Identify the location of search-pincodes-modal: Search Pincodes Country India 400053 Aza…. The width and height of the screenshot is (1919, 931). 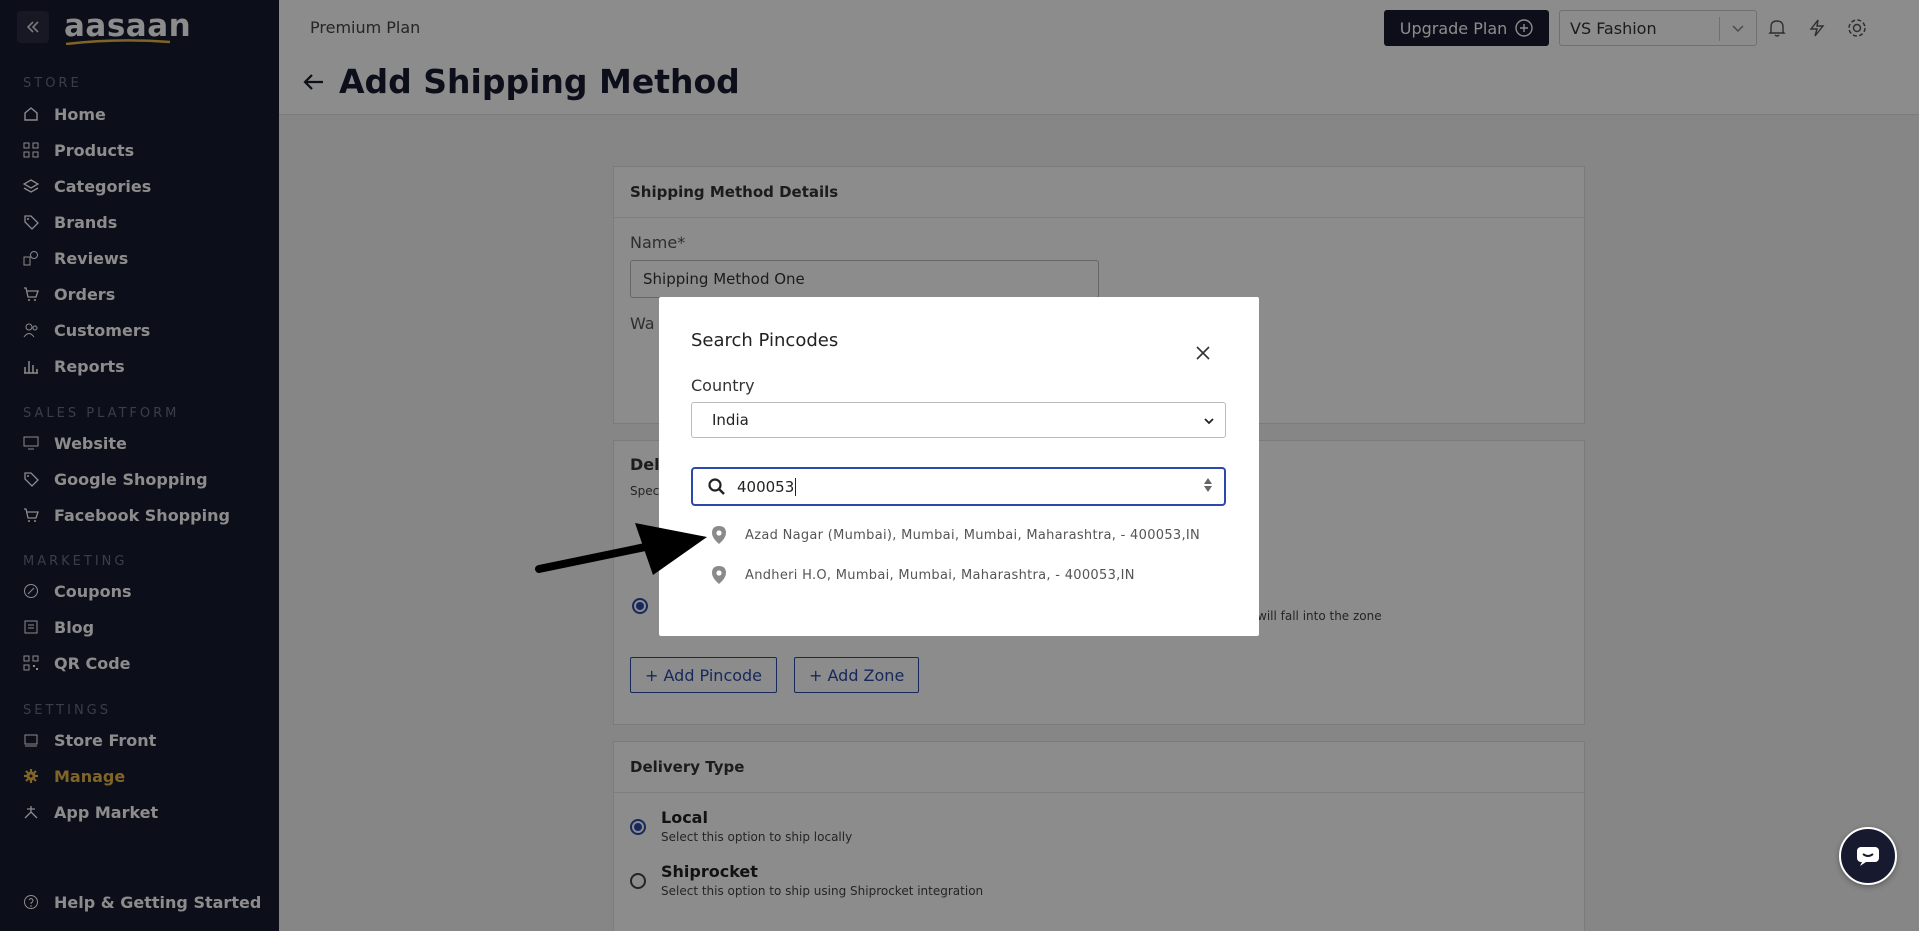
(959, 466).